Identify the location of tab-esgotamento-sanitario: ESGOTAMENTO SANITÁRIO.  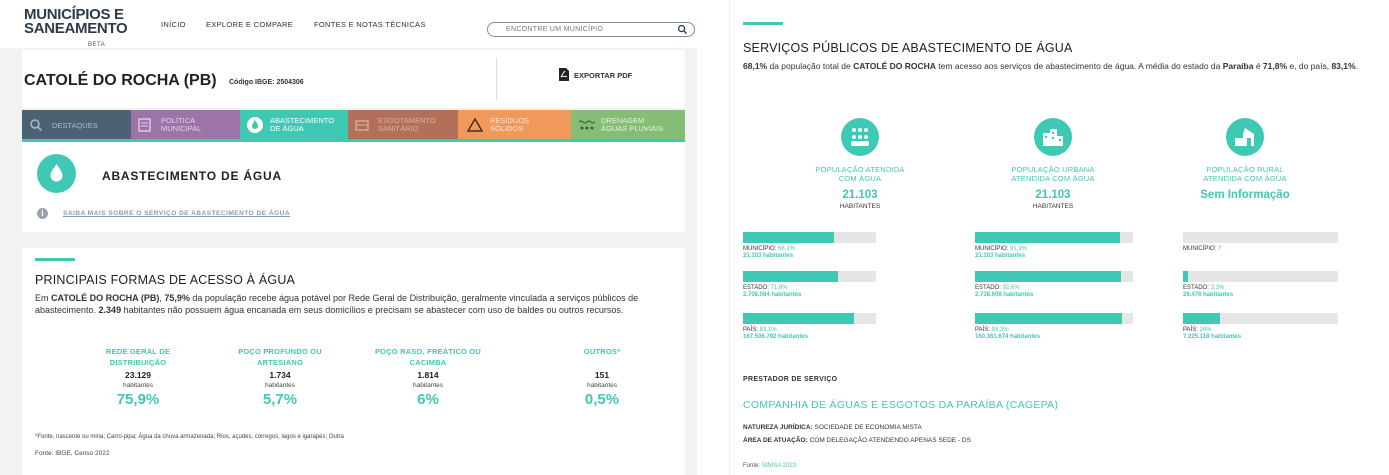
(403, 125).